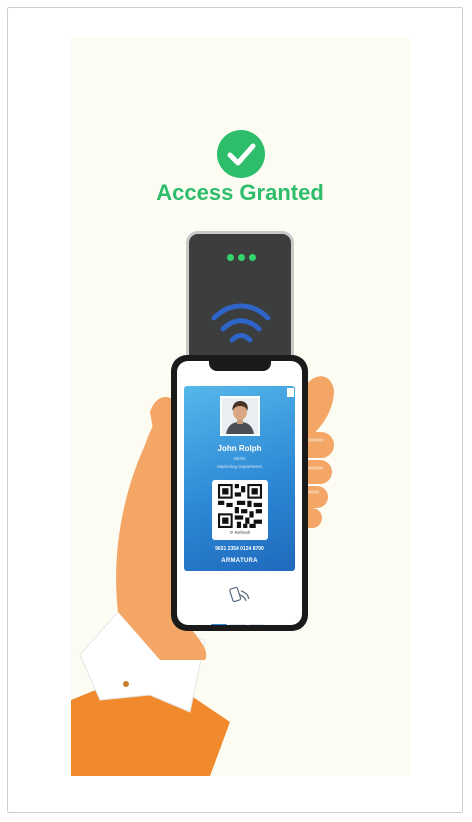 The image size is (472, 822). I want to click on cardholder-name: John Rolph, so click(239, 448).